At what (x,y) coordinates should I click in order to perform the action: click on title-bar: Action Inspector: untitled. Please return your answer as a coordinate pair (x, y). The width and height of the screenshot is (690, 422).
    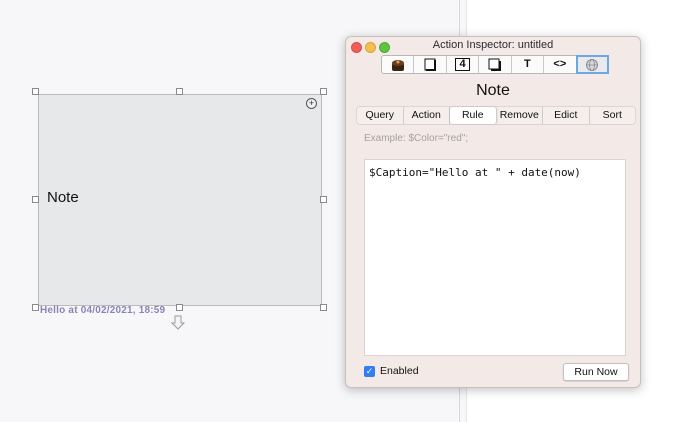
    Looking at the image, I should click on (493, 45).